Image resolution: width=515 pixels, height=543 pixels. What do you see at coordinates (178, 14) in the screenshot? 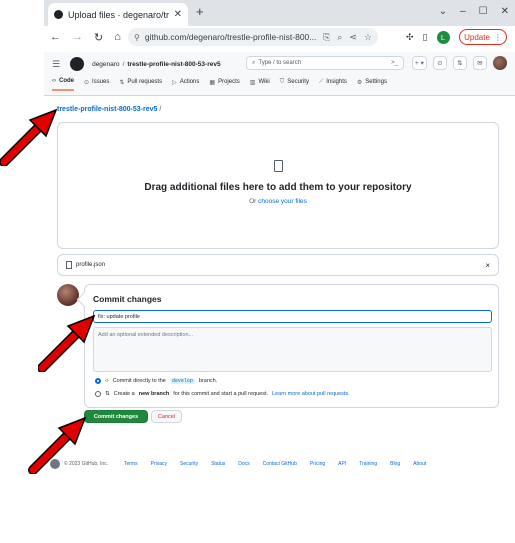
I see `close-tab-icon: ✕` at bounding box center [178, 14].